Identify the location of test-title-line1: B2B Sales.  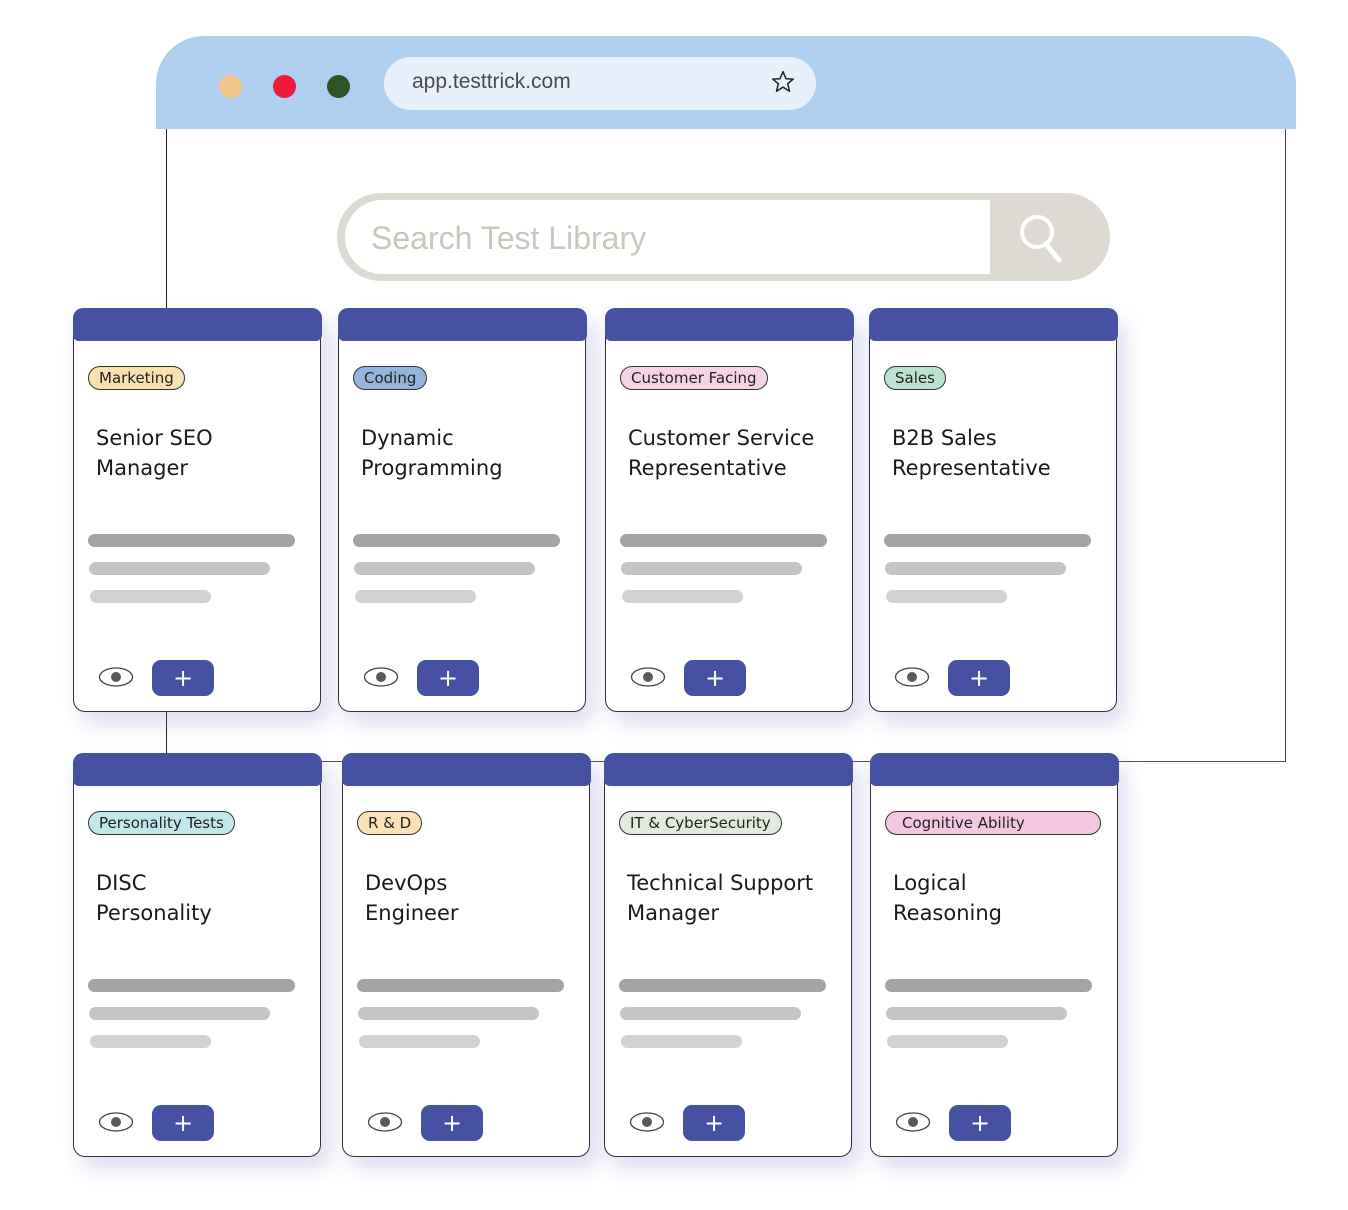
(944, 438).